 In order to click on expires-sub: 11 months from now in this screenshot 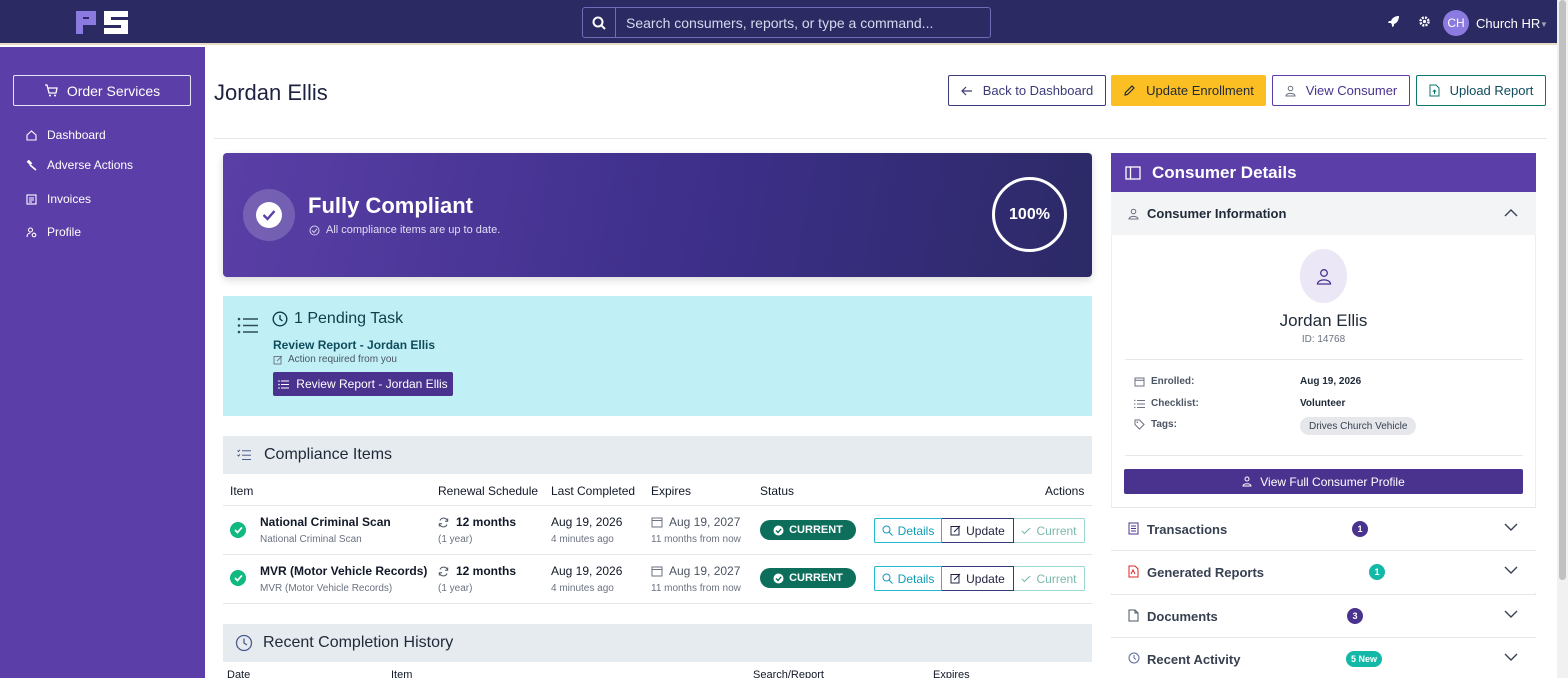, I will do `click(696, 588)`.